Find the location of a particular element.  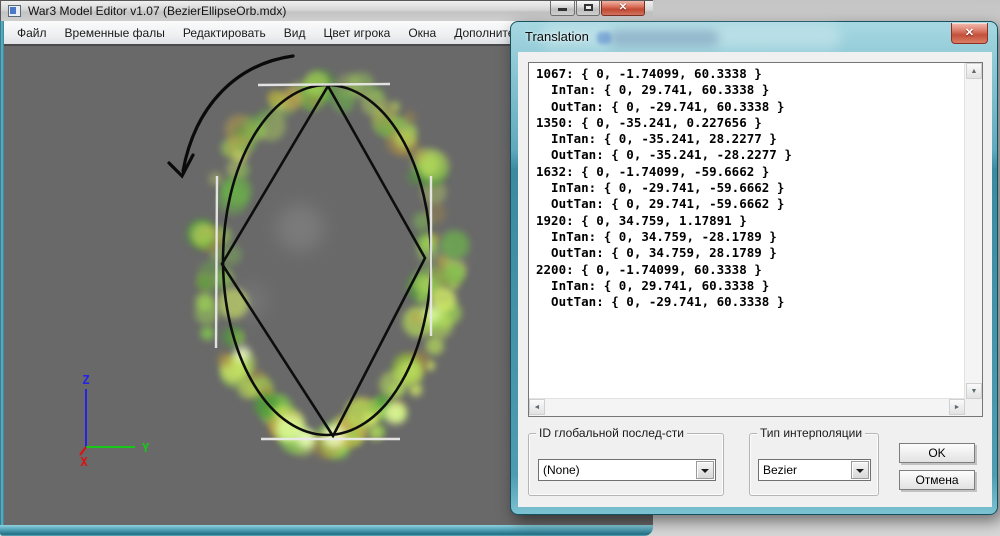

minimize-button is located at coordinates (562, 8).